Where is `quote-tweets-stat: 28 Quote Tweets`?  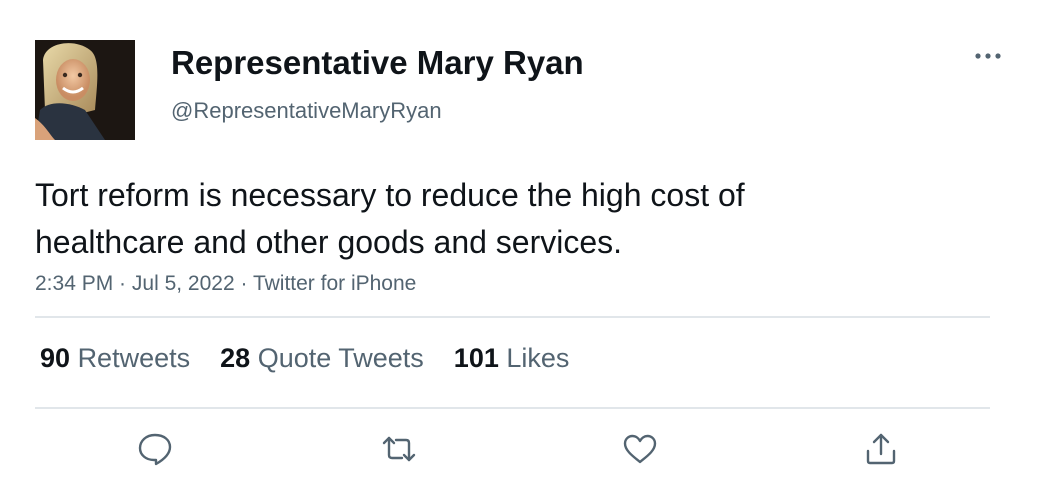 quote-tweets-stat: 28 Quote Tweets is located at coordinates (322, 358).